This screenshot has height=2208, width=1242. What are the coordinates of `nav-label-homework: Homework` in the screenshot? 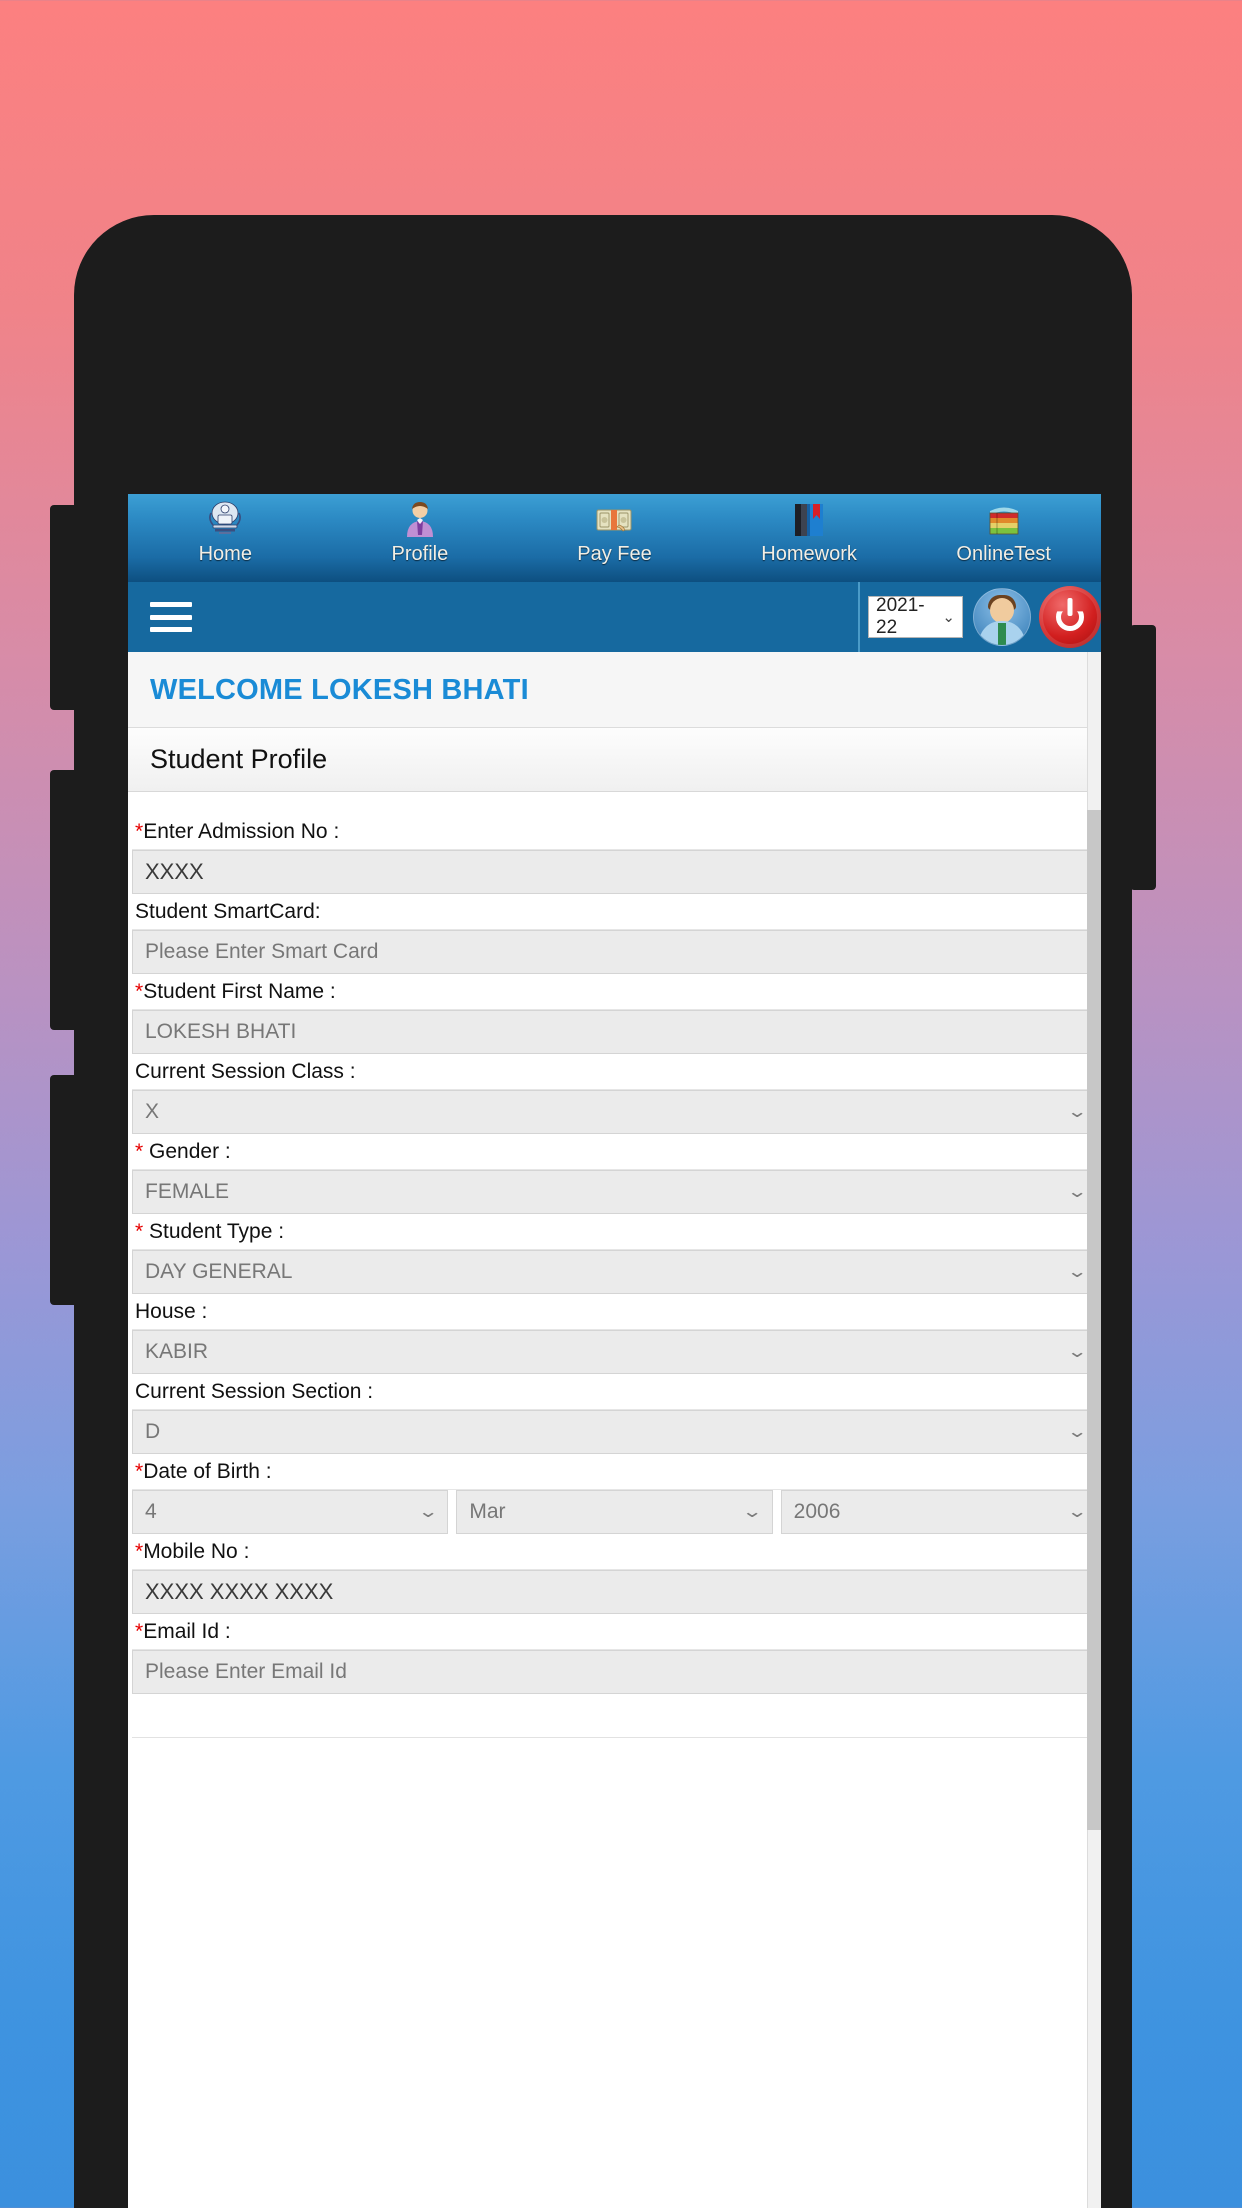 It's located at (809, 554).